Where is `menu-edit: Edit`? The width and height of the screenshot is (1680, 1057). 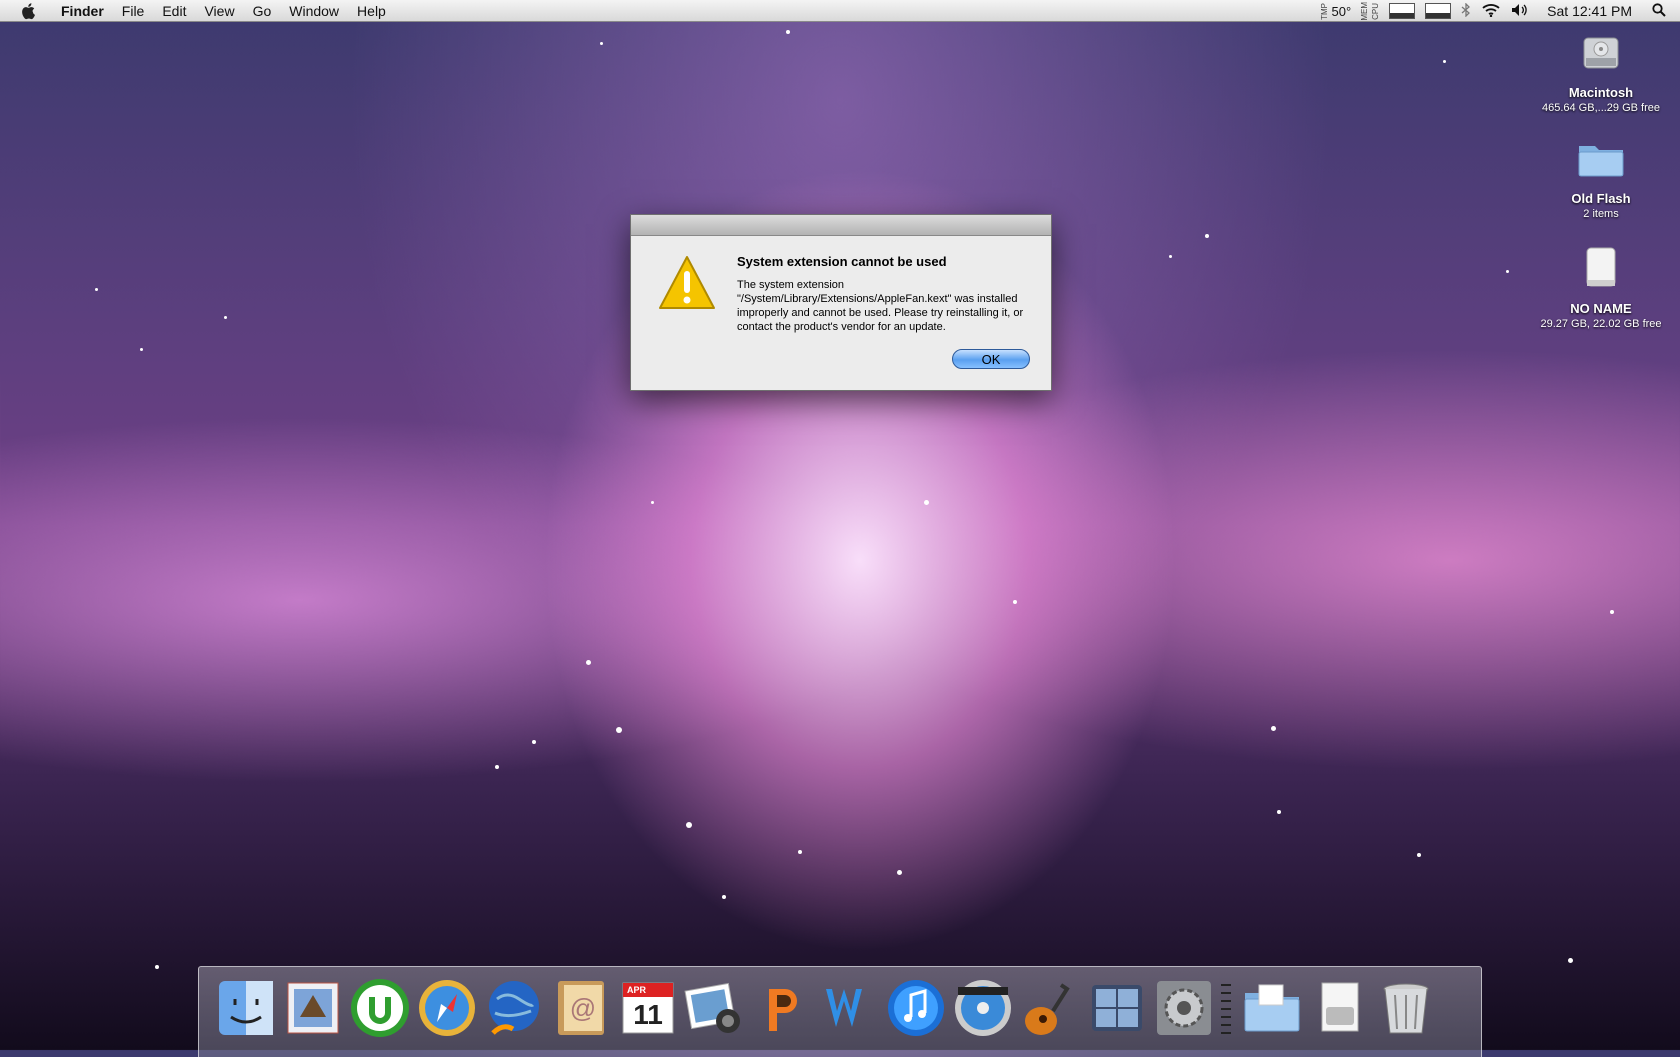
menu-edit: Edit is located at coordinates (174, 11).